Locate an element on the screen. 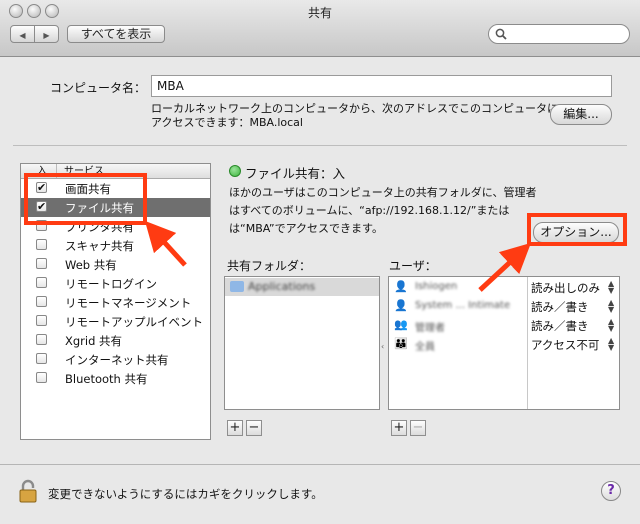 The image size is (640, 524). user-row: 👤 System ... Intimate 読み／書き ▲ ▼ is located at coordinates (504, 306).